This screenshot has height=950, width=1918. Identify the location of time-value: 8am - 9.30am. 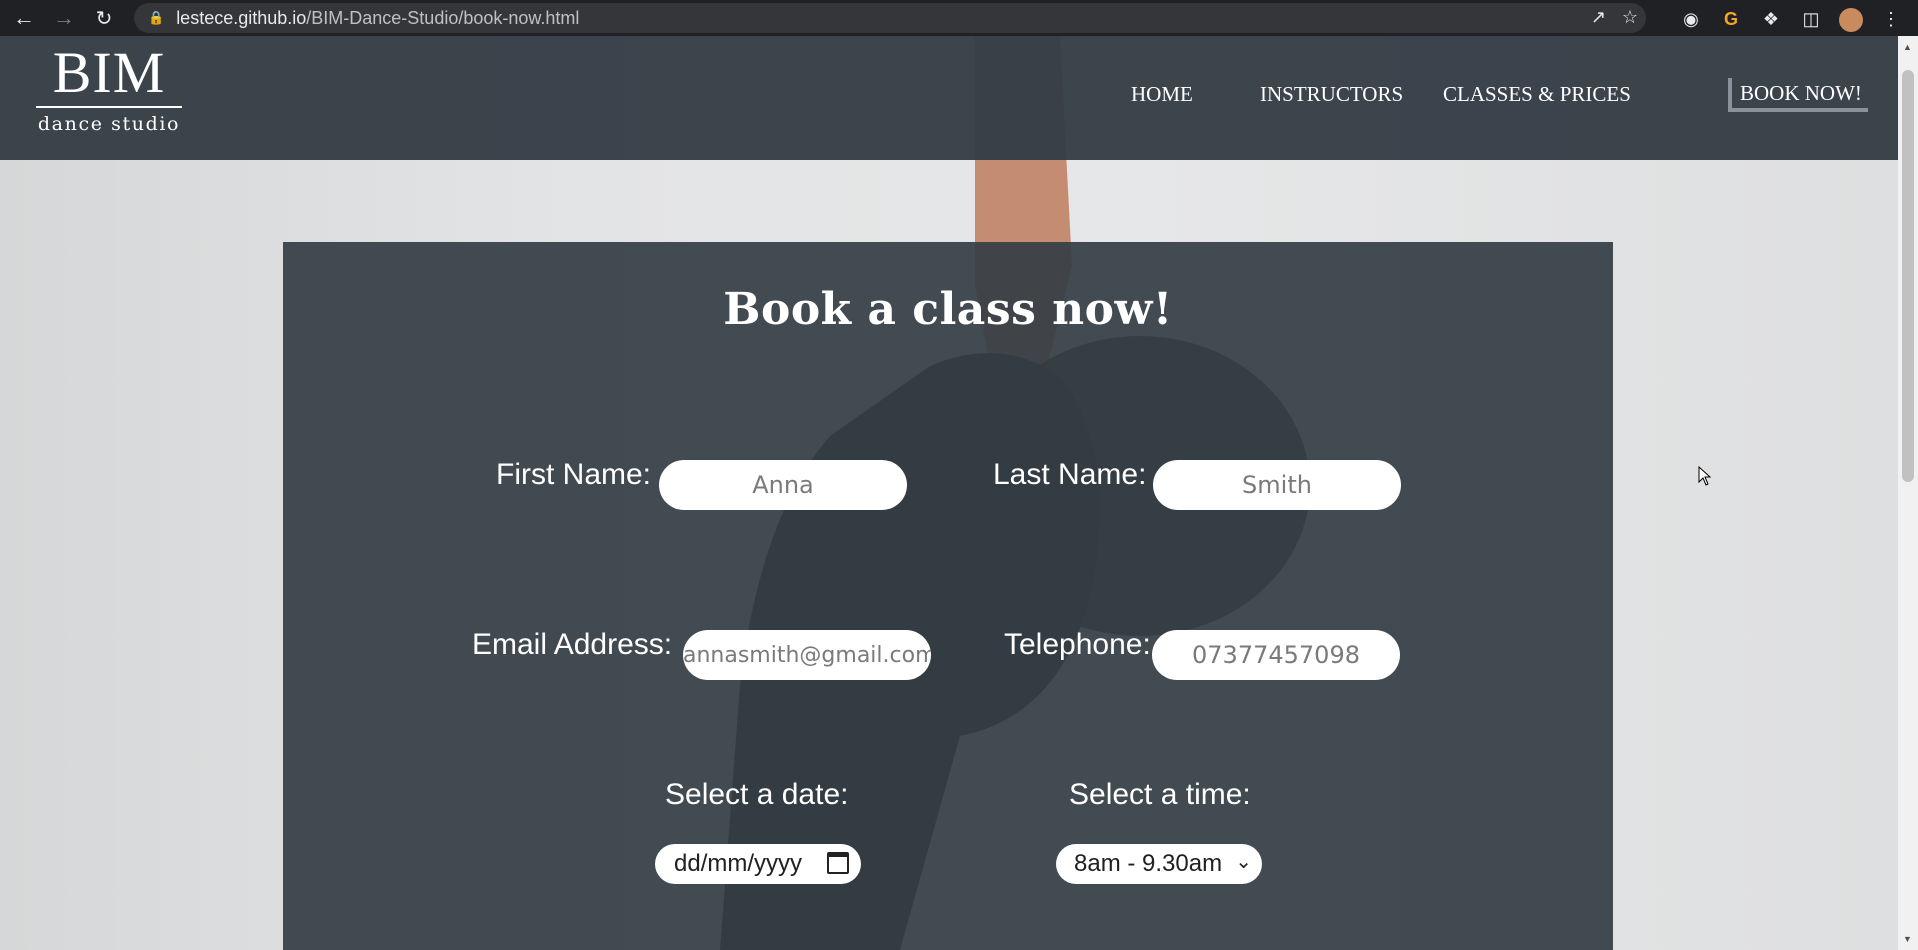
(1148, 863).